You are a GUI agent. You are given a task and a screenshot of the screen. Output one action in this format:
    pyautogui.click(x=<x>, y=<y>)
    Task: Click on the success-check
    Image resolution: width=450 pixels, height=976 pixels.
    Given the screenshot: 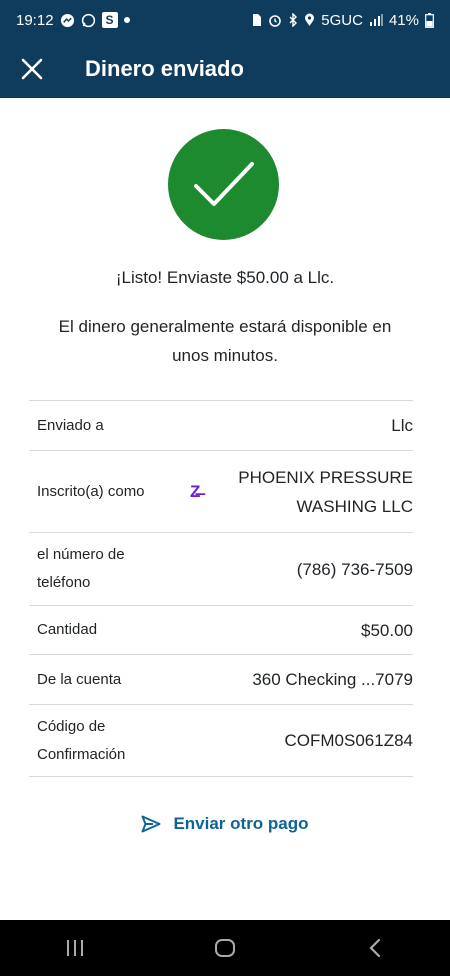 What is the action you would take?
    pyautogui.click(x=223, y=184)
    